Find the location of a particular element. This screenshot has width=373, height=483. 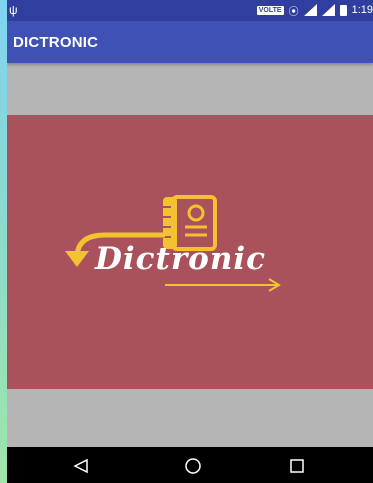

back-button is located at coordinates (81, 466).